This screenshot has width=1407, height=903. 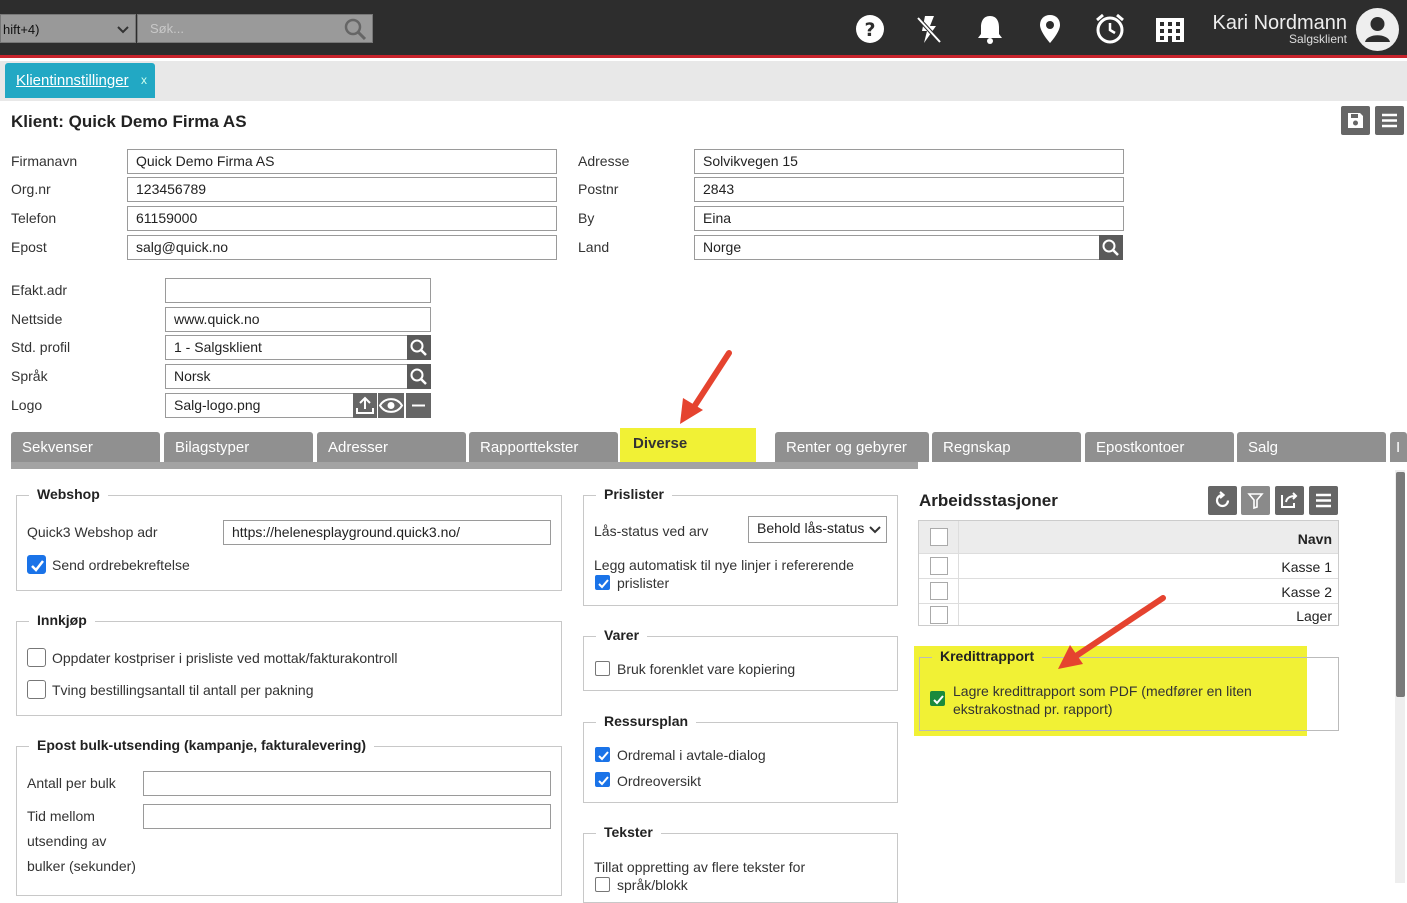 I want to click on sprak-label: Språk, so click(x=29, y=376).